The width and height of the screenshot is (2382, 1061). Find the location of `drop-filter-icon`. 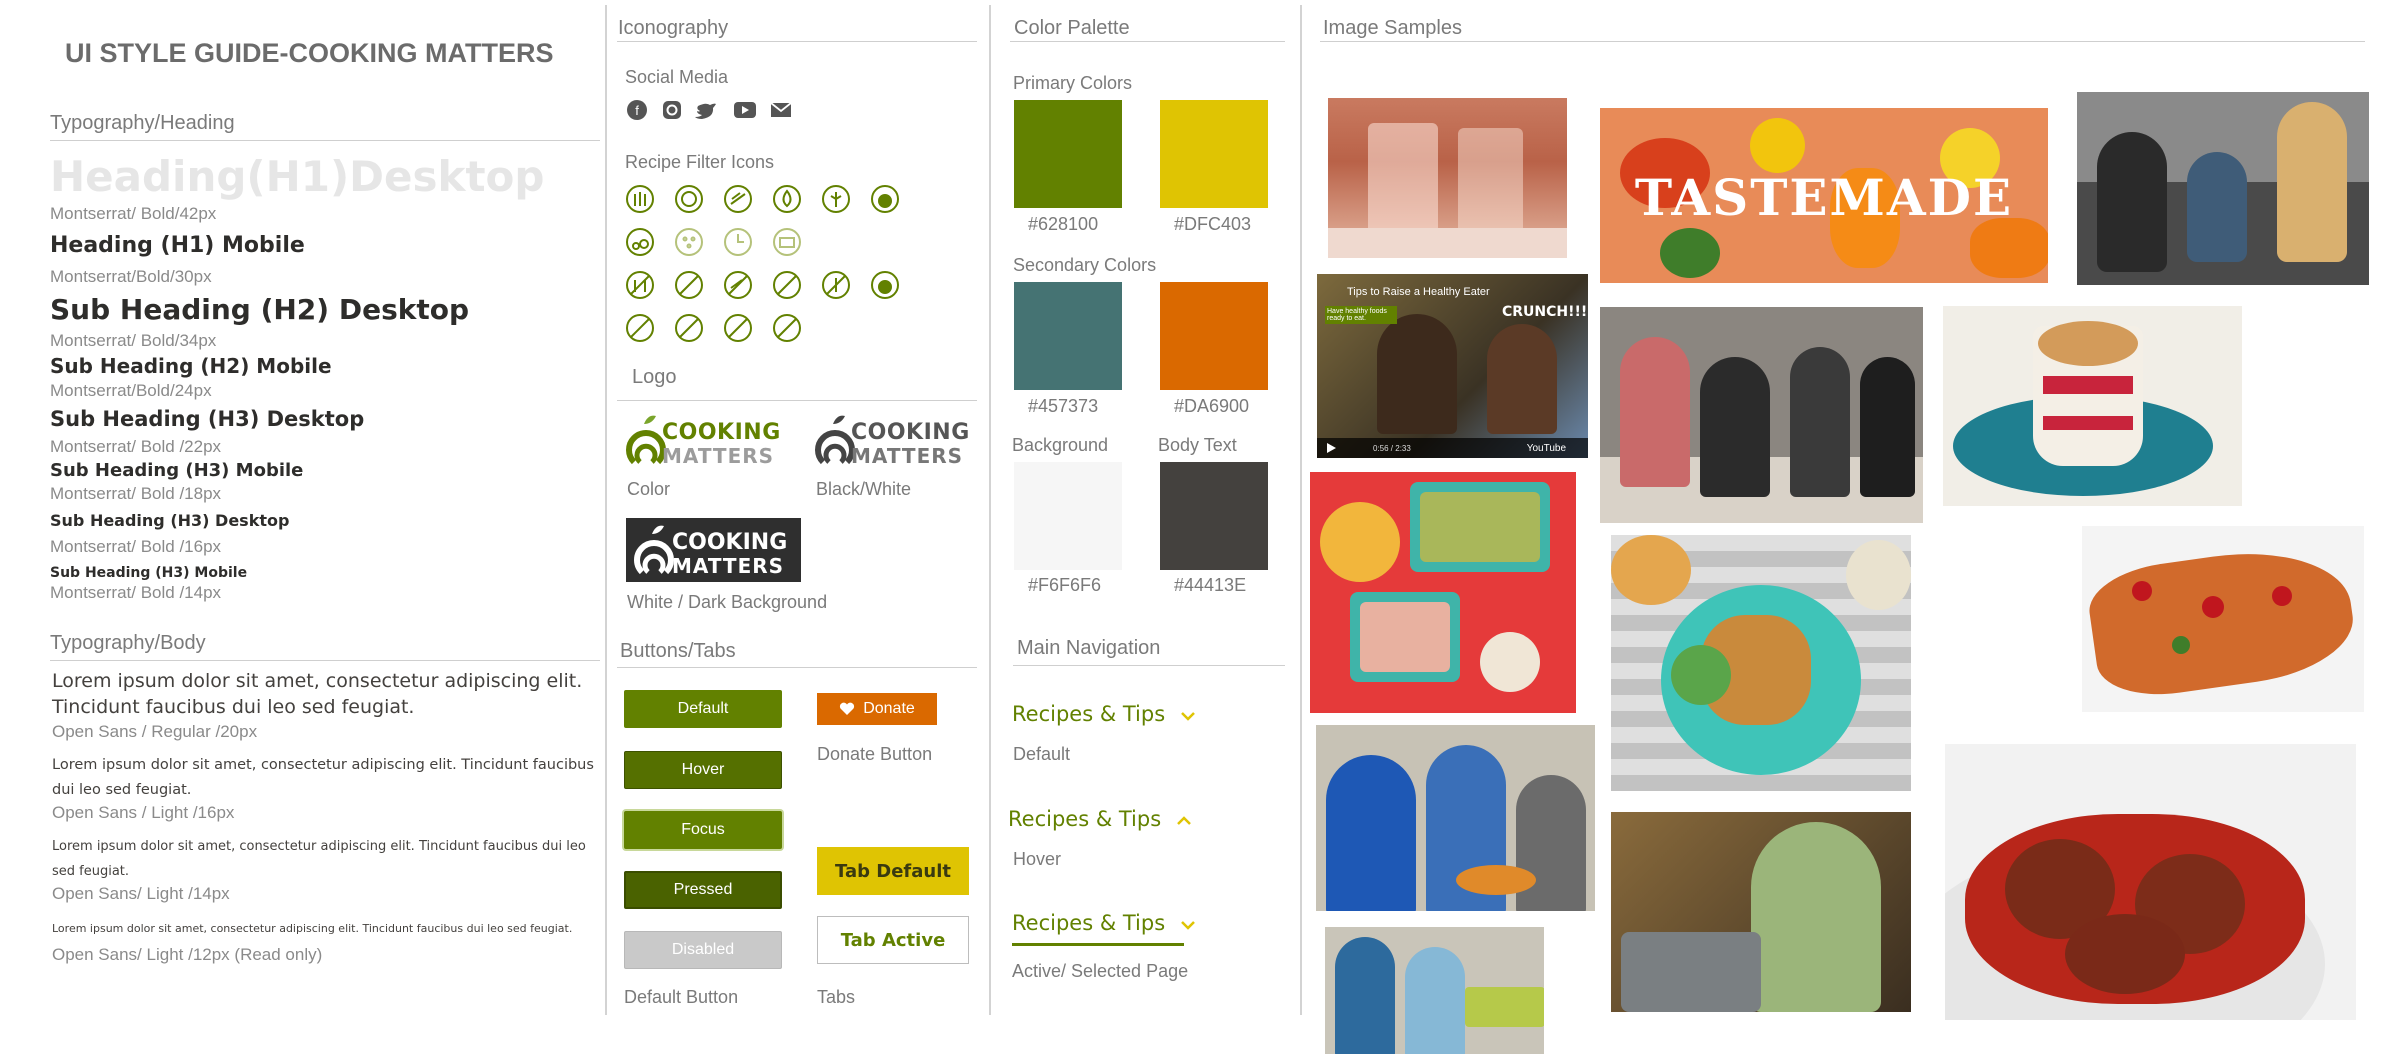

drop-filter-icon is located at coordinates (787, 199).